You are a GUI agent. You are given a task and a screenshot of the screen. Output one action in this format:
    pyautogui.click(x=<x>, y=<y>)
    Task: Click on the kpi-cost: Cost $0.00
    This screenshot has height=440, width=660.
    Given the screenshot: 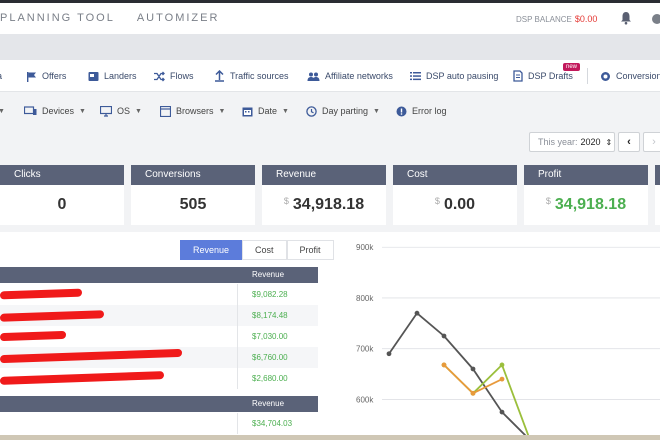 What is the action you would take?
    pyautogui.click(x=455, y=195)
    